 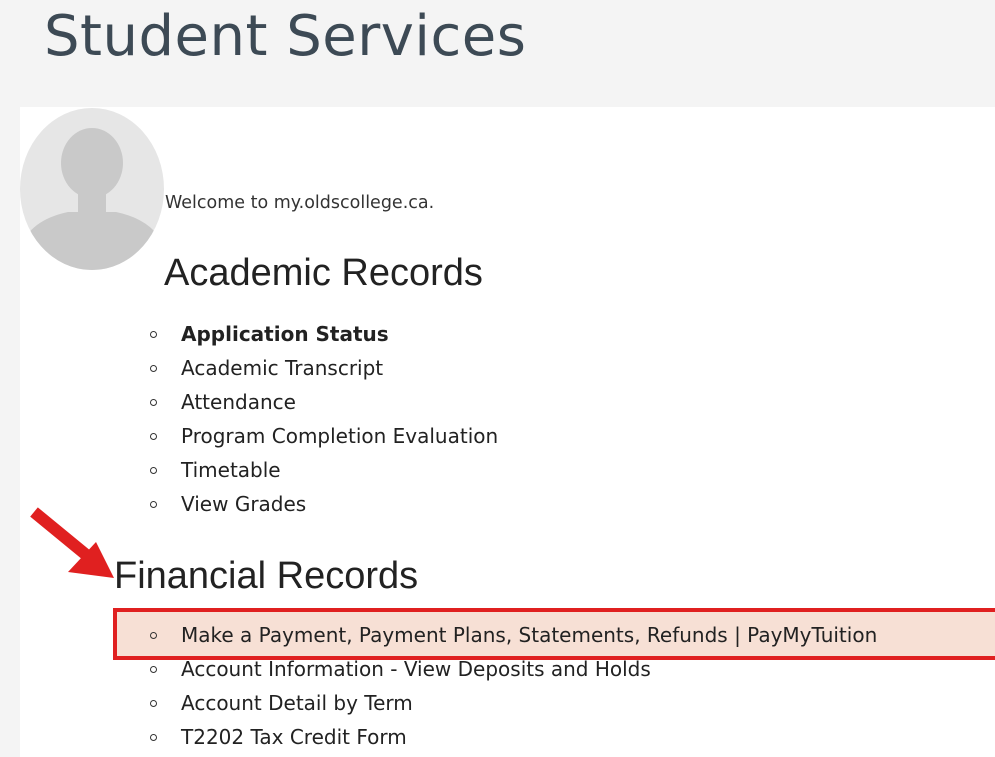 I want to click on attendance-link: Attendance, so click(x=238, y=402).